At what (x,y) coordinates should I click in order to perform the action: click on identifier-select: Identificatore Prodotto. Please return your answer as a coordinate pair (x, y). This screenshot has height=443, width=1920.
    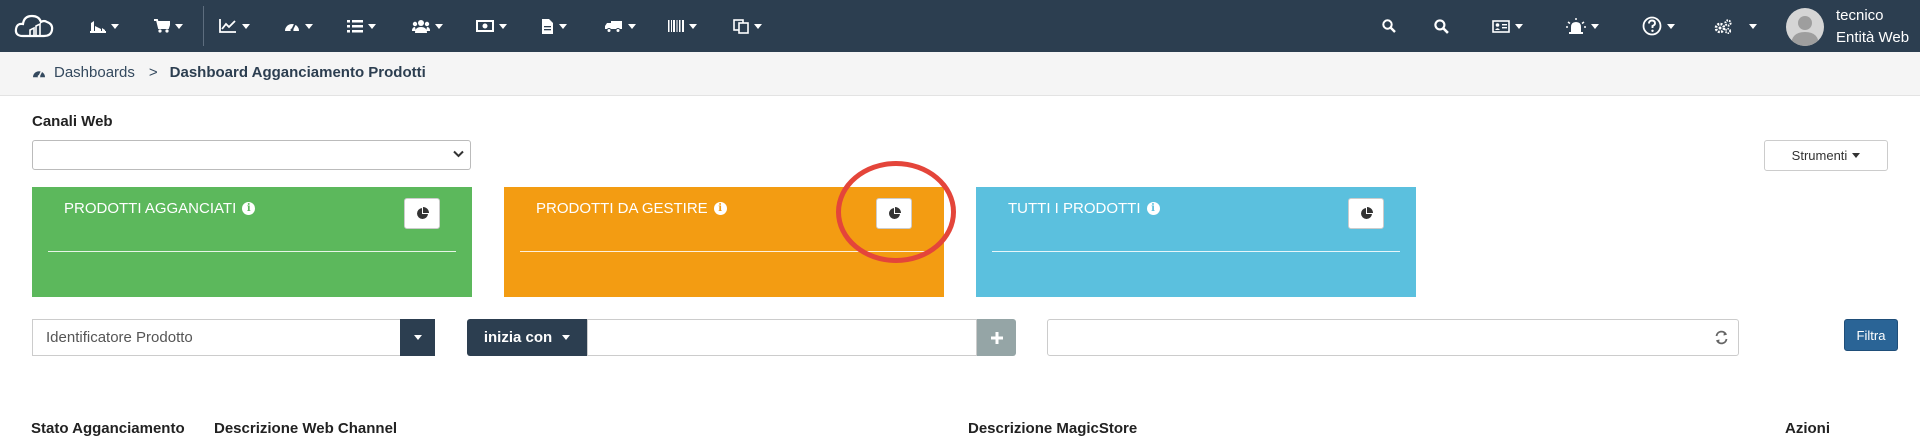
    Looking at the image, I should click on (216, 337).